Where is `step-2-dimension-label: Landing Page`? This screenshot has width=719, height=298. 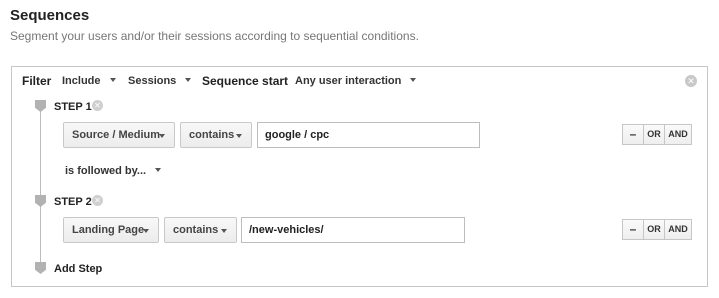 step-2-dimension-label: Landing Page is located at coordinates (108, 230).